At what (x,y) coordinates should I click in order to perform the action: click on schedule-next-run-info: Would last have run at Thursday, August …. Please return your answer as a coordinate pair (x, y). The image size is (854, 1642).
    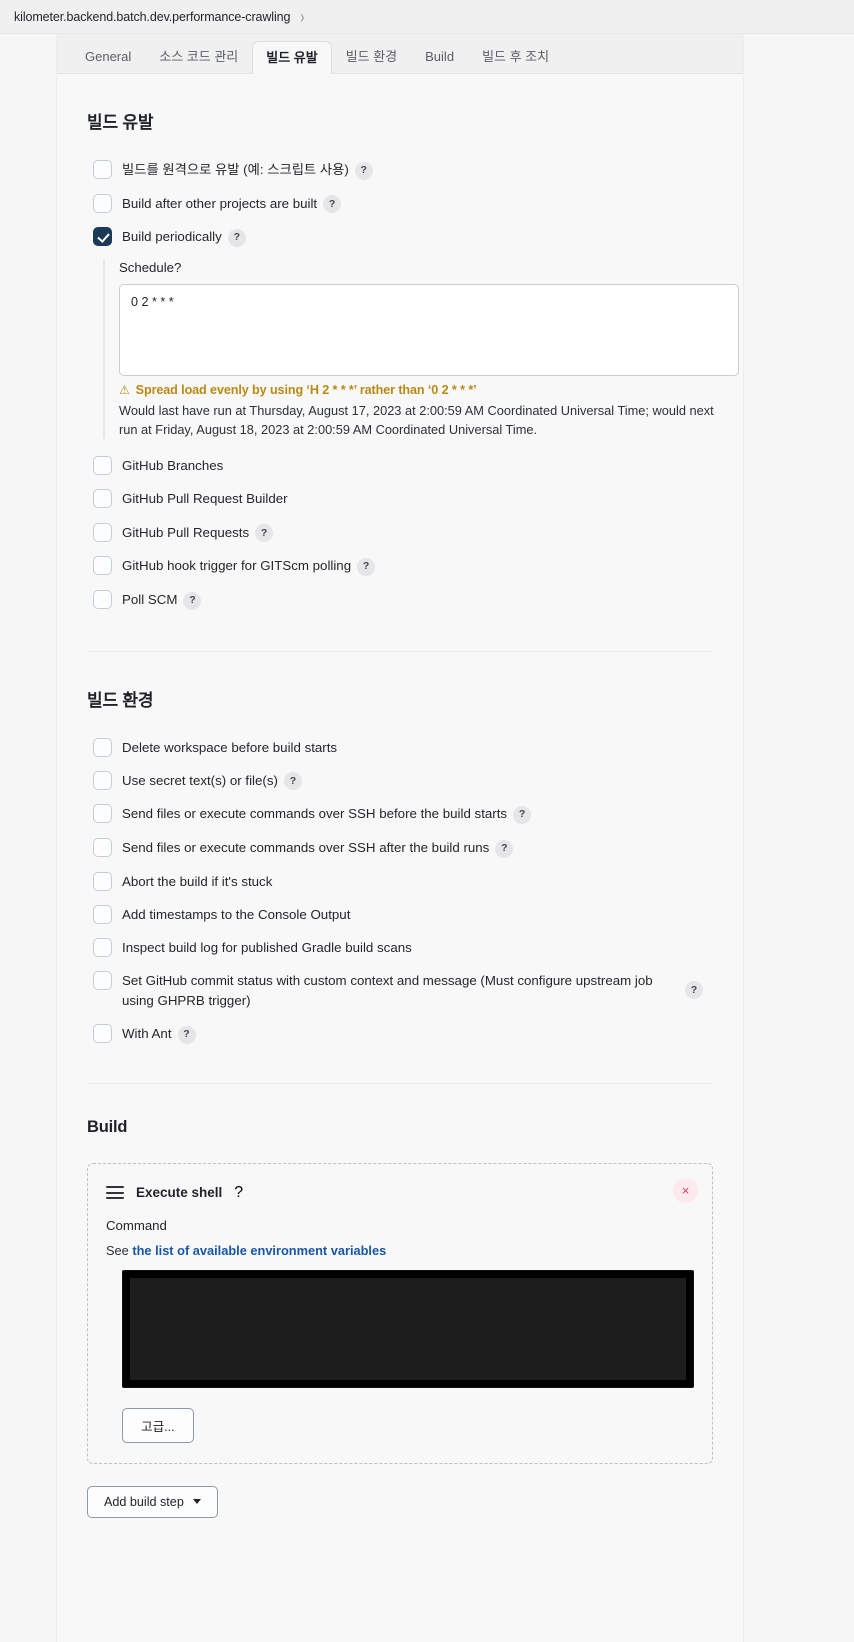
    Looking at the image, I should click on (416, 420).